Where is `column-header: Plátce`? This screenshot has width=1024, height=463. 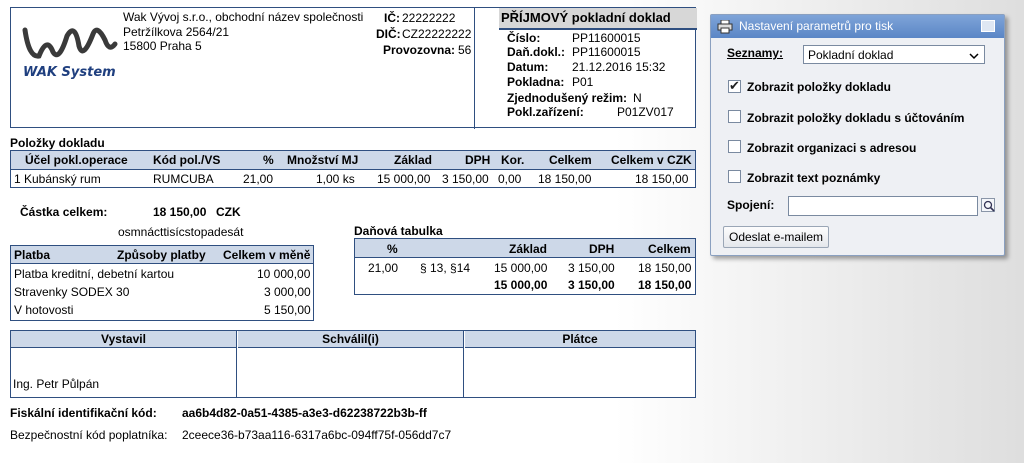
column-header: Plátce is located at coordinates (580, 339).